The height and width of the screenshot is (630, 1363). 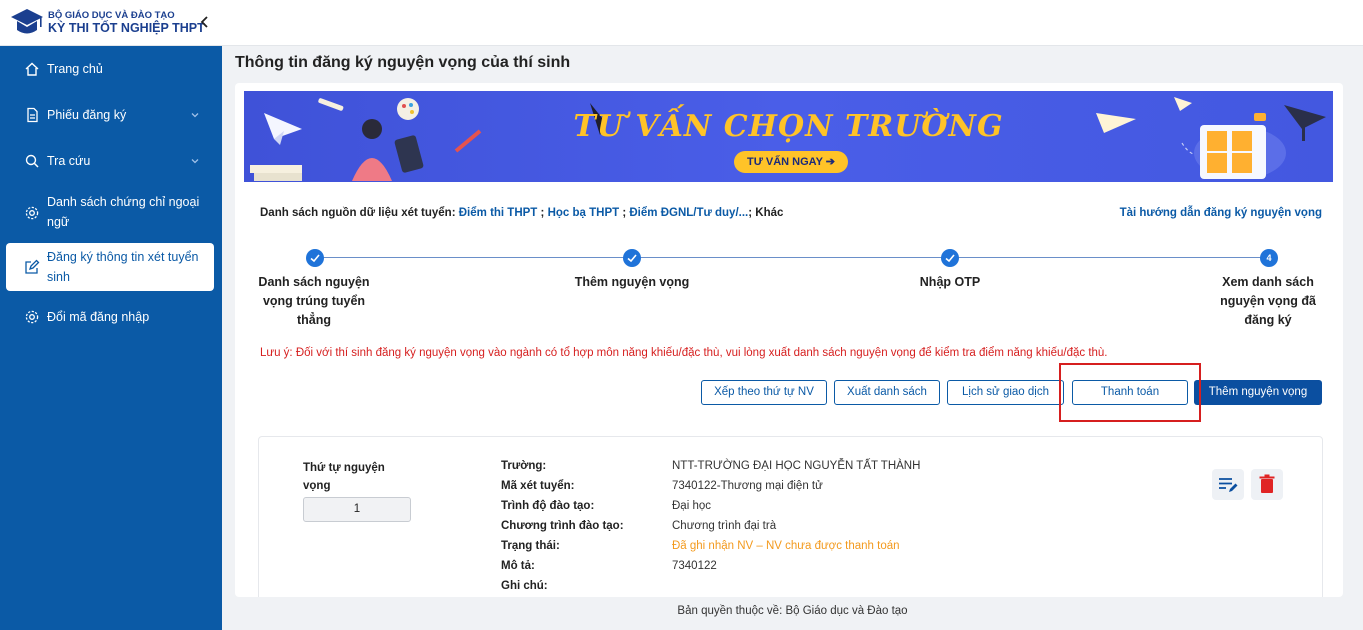 What do you see at coordinates (32, 161) in the screenshot?
I see `search-icon` at bounding box center [32, 161].